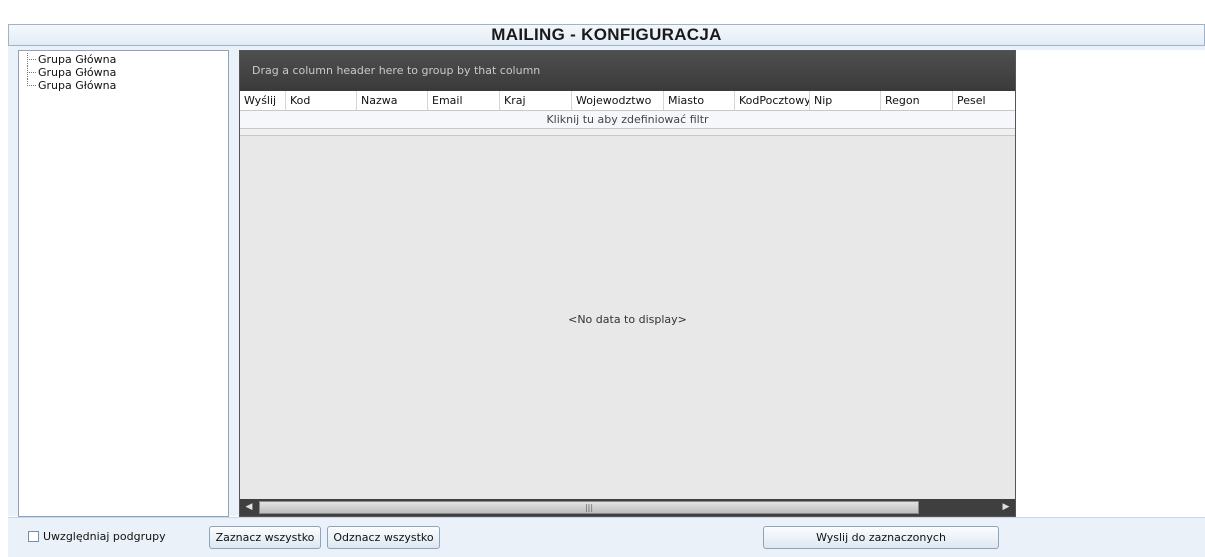 The height and width of the screenshot is (557, 1205). I want to click on column-header-regon: Regon, so click(917, 100).